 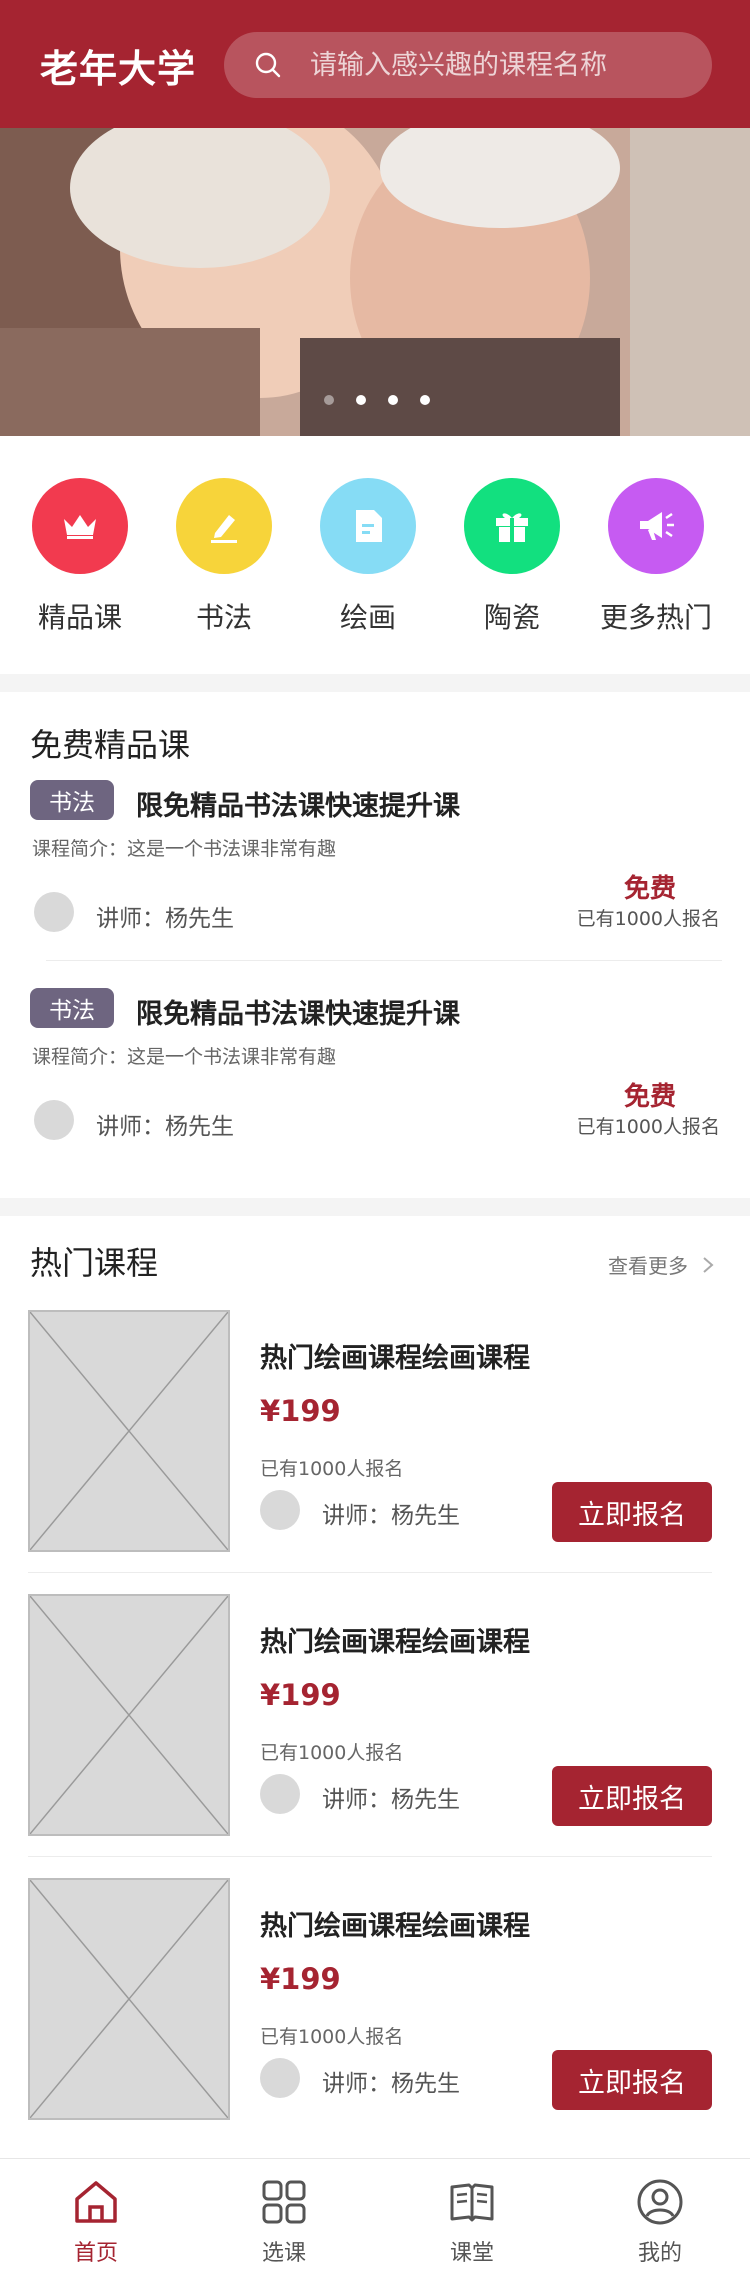 I want to click on tab-classroom: 课堂, so click(x=472, y=2222).